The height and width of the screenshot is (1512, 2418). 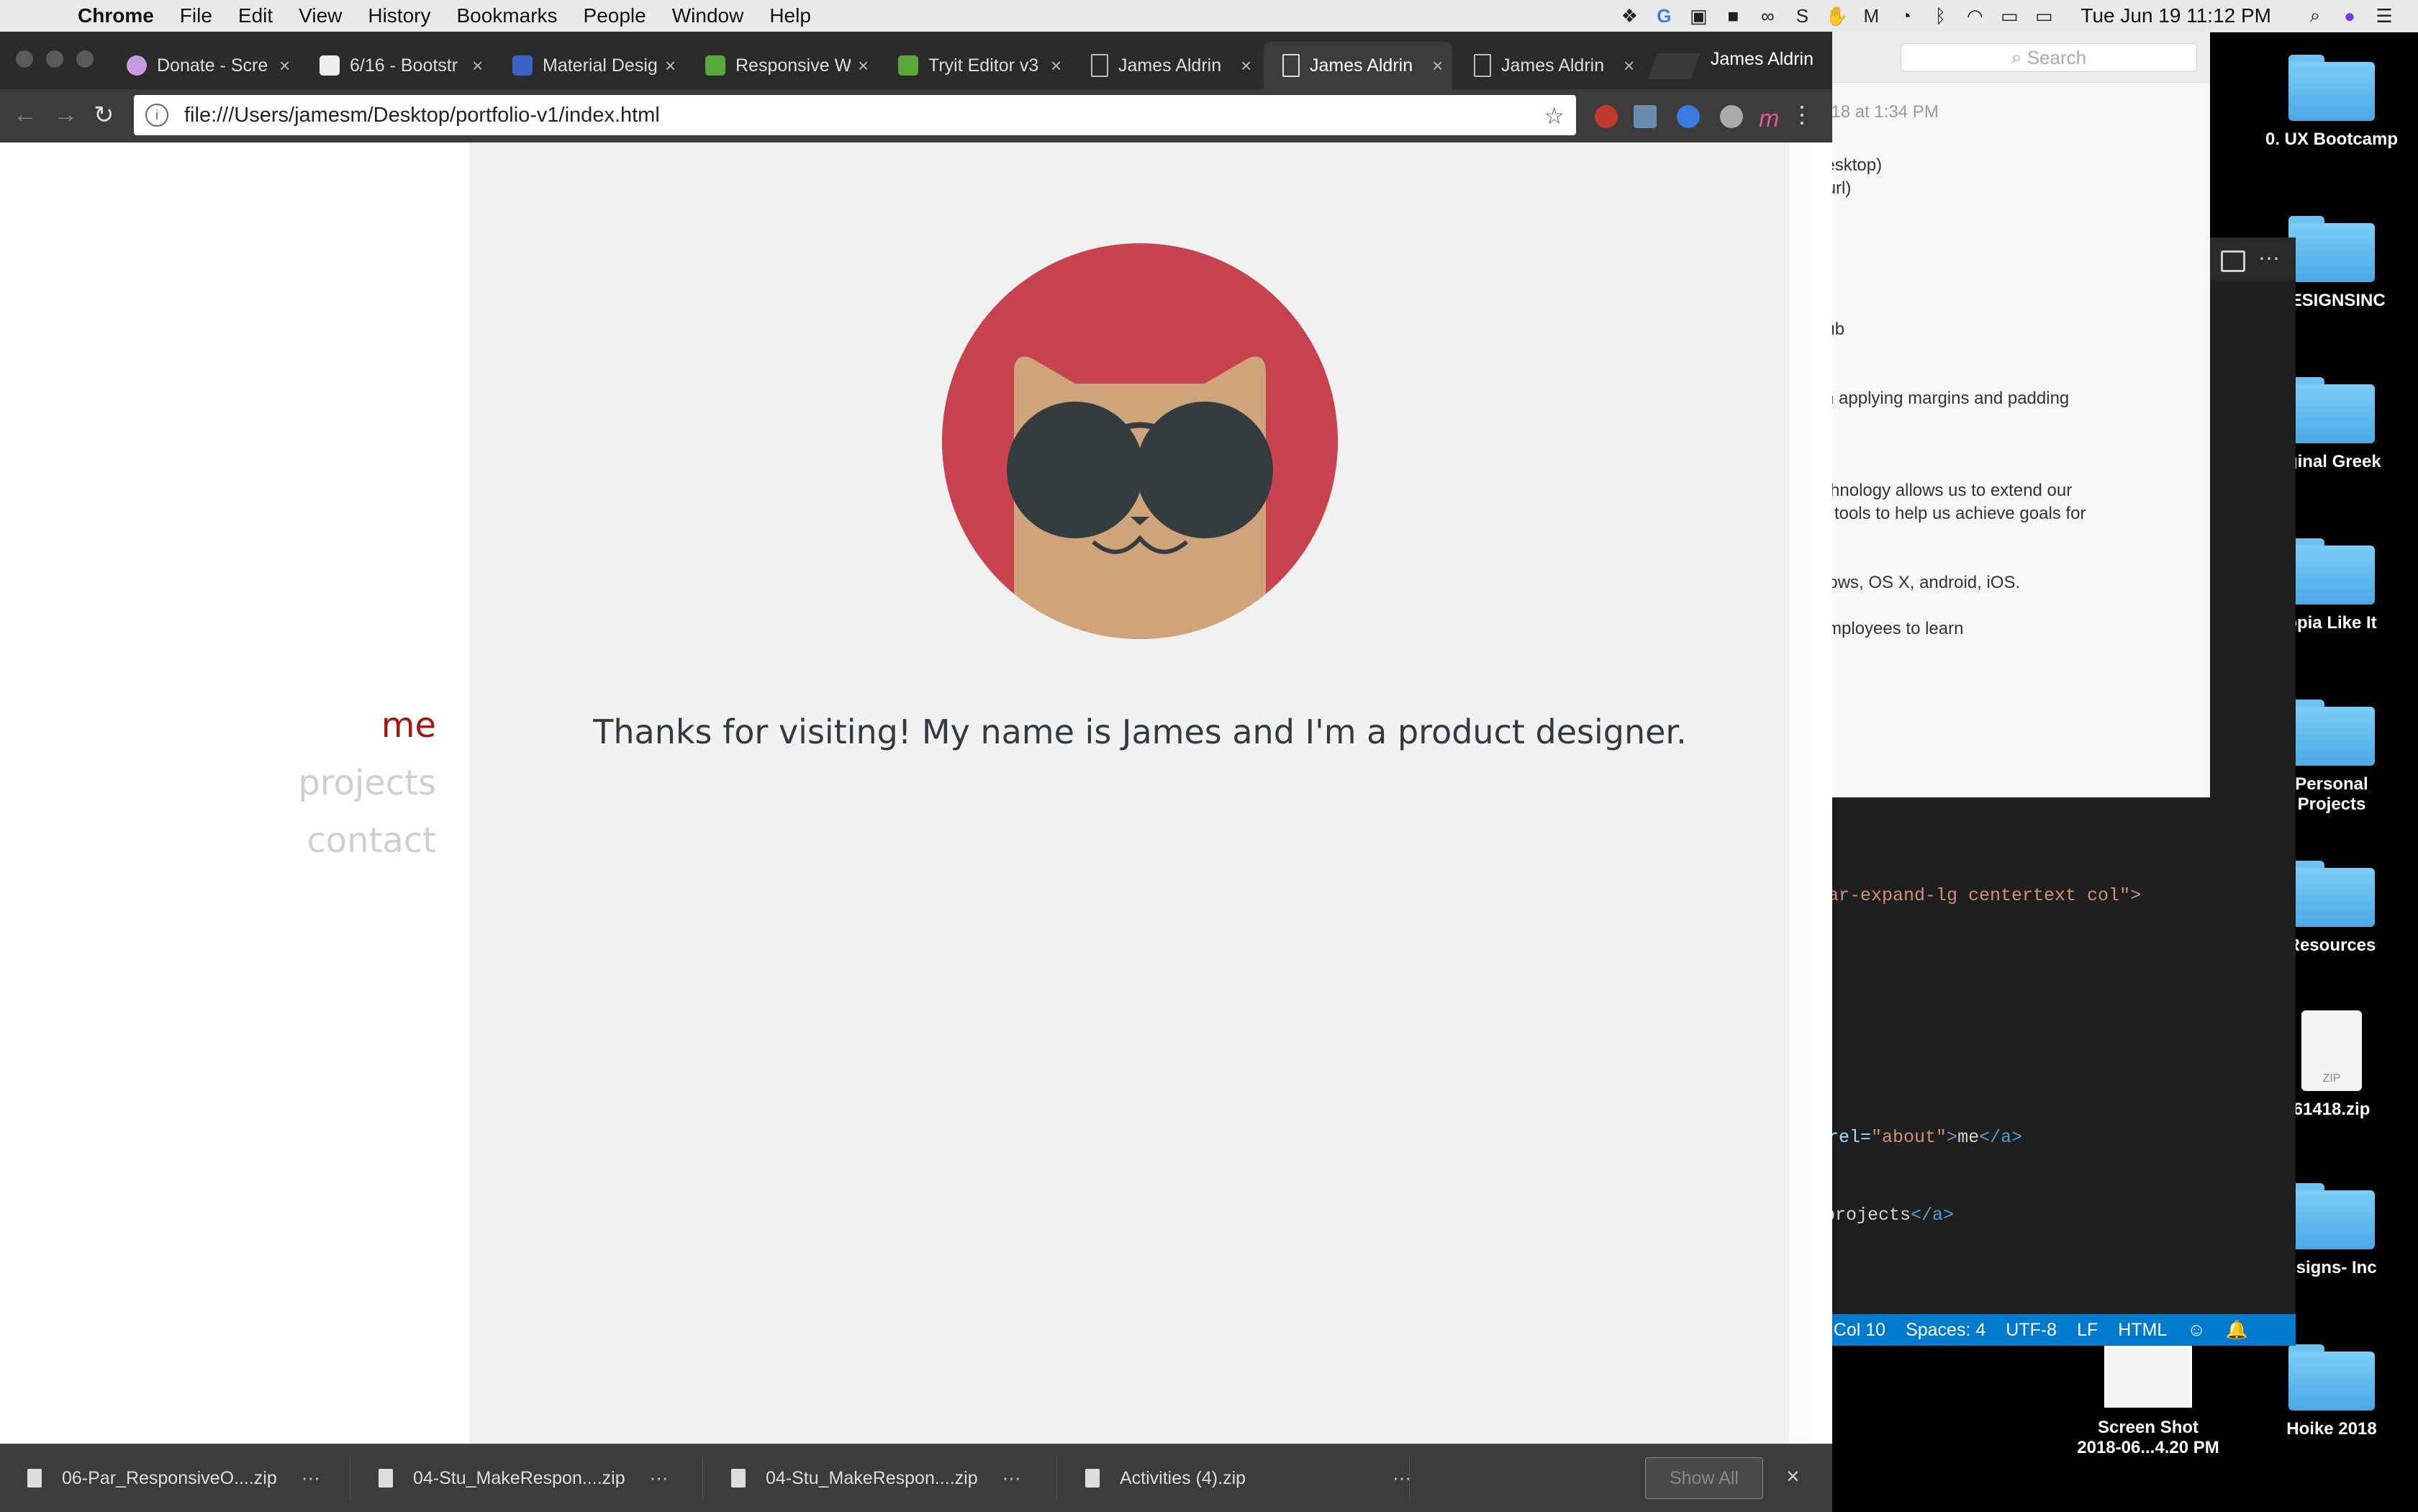 What do you see at coordinates (2315, 16) in the screenshot?
I see `spotlight-search-icon: ⌕` at bounding box center [2315, 16].